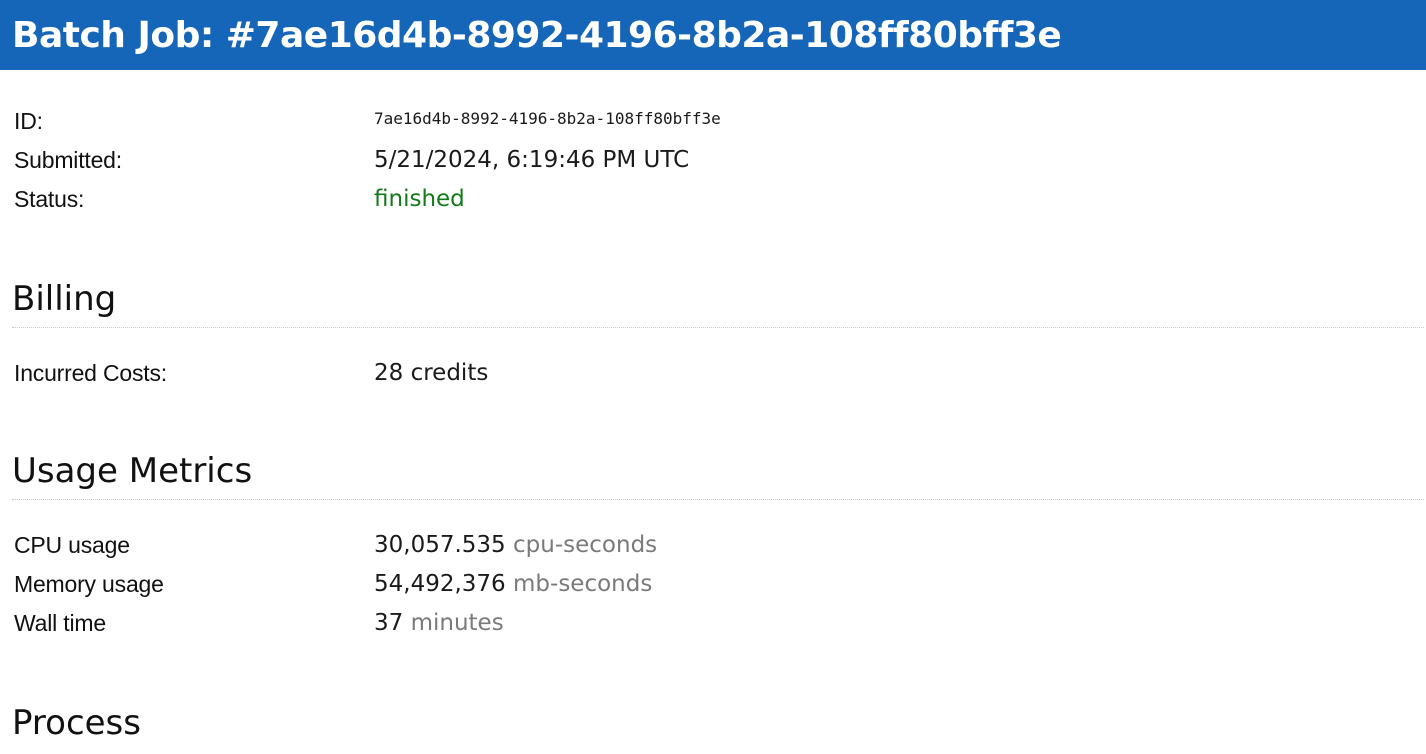  Describe the element at coordinates (583, 584) in the screenshot. I see `memory-usage-unit: mb-seconds` at that location.